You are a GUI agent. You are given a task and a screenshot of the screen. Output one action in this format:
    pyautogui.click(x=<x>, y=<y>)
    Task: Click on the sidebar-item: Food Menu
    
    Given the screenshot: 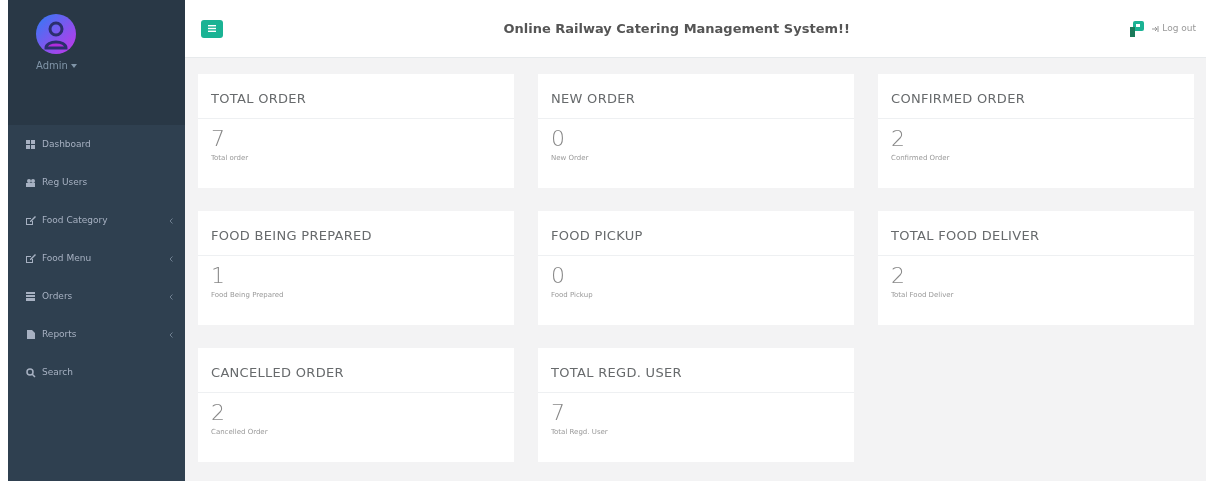 What is the action you would take?
    pyautogui.click(x=96, y=259)
    